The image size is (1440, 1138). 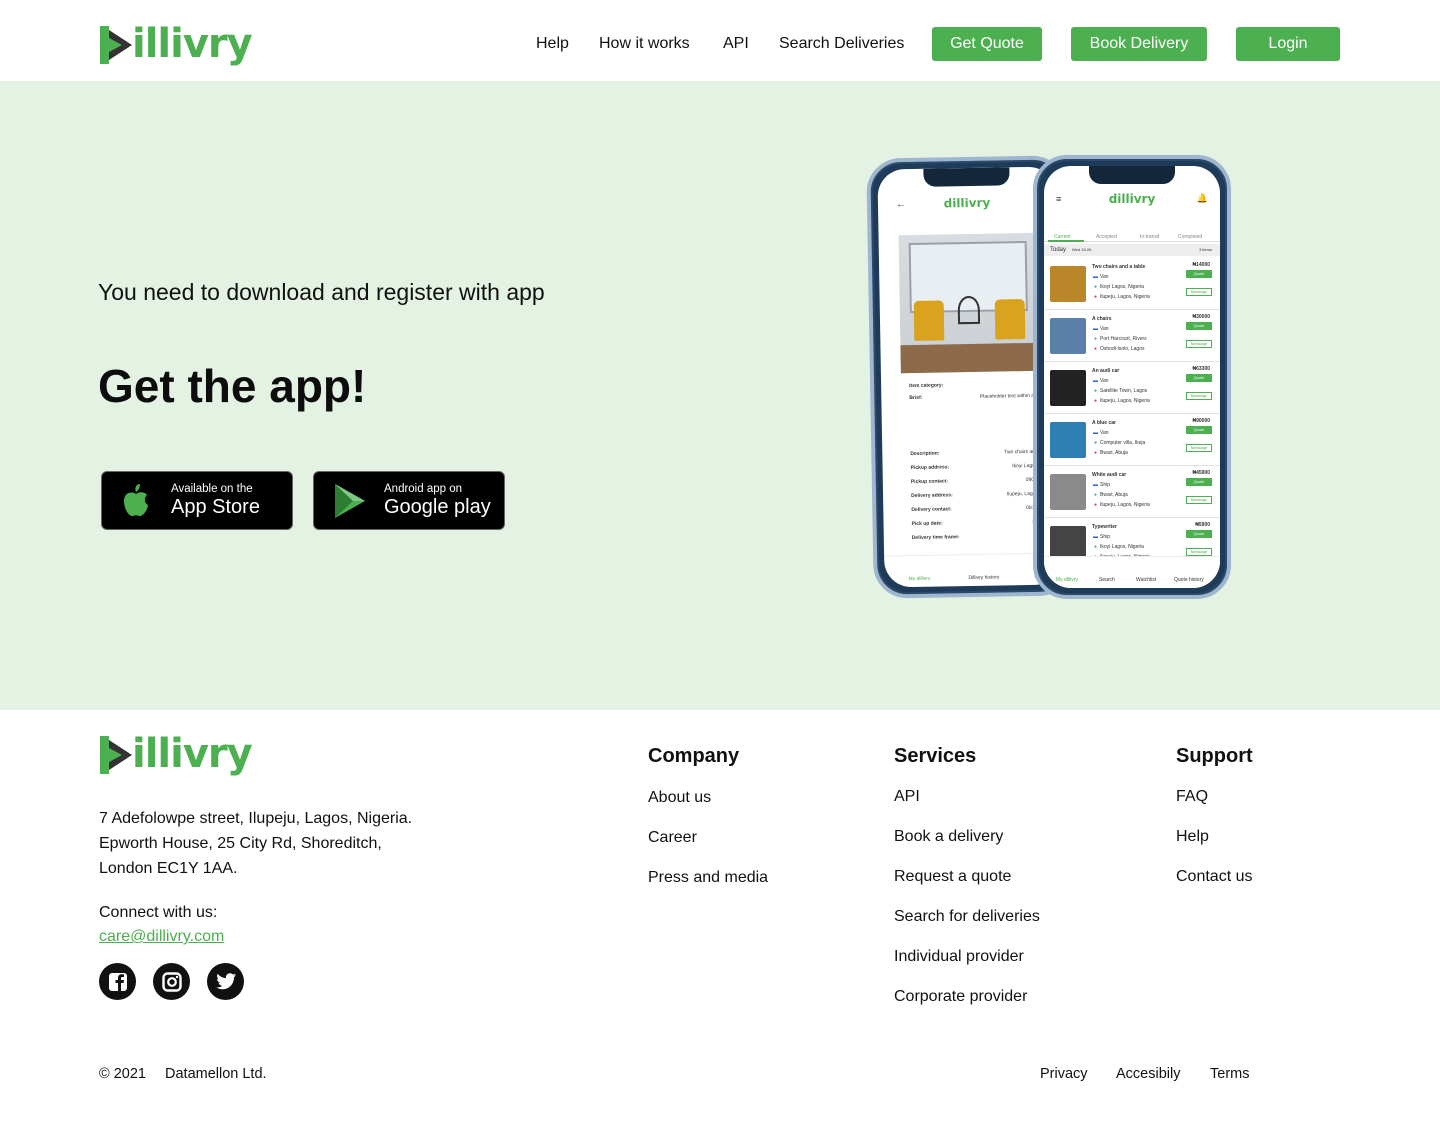 What do you see at coordinates (1102, 319) in the screenshot?
I see `item-title: A chairs` at bounding box center [1102, 319].